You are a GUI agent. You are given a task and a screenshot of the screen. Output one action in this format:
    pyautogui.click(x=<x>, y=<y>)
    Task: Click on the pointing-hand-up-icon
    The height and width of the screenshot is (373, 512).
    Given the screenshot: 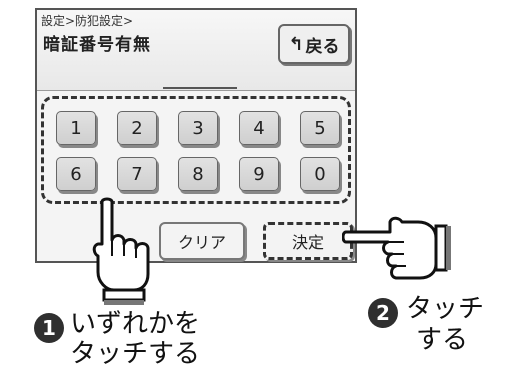 What is the action you would take?
    pyautogui.click(x=121, y=251)
    